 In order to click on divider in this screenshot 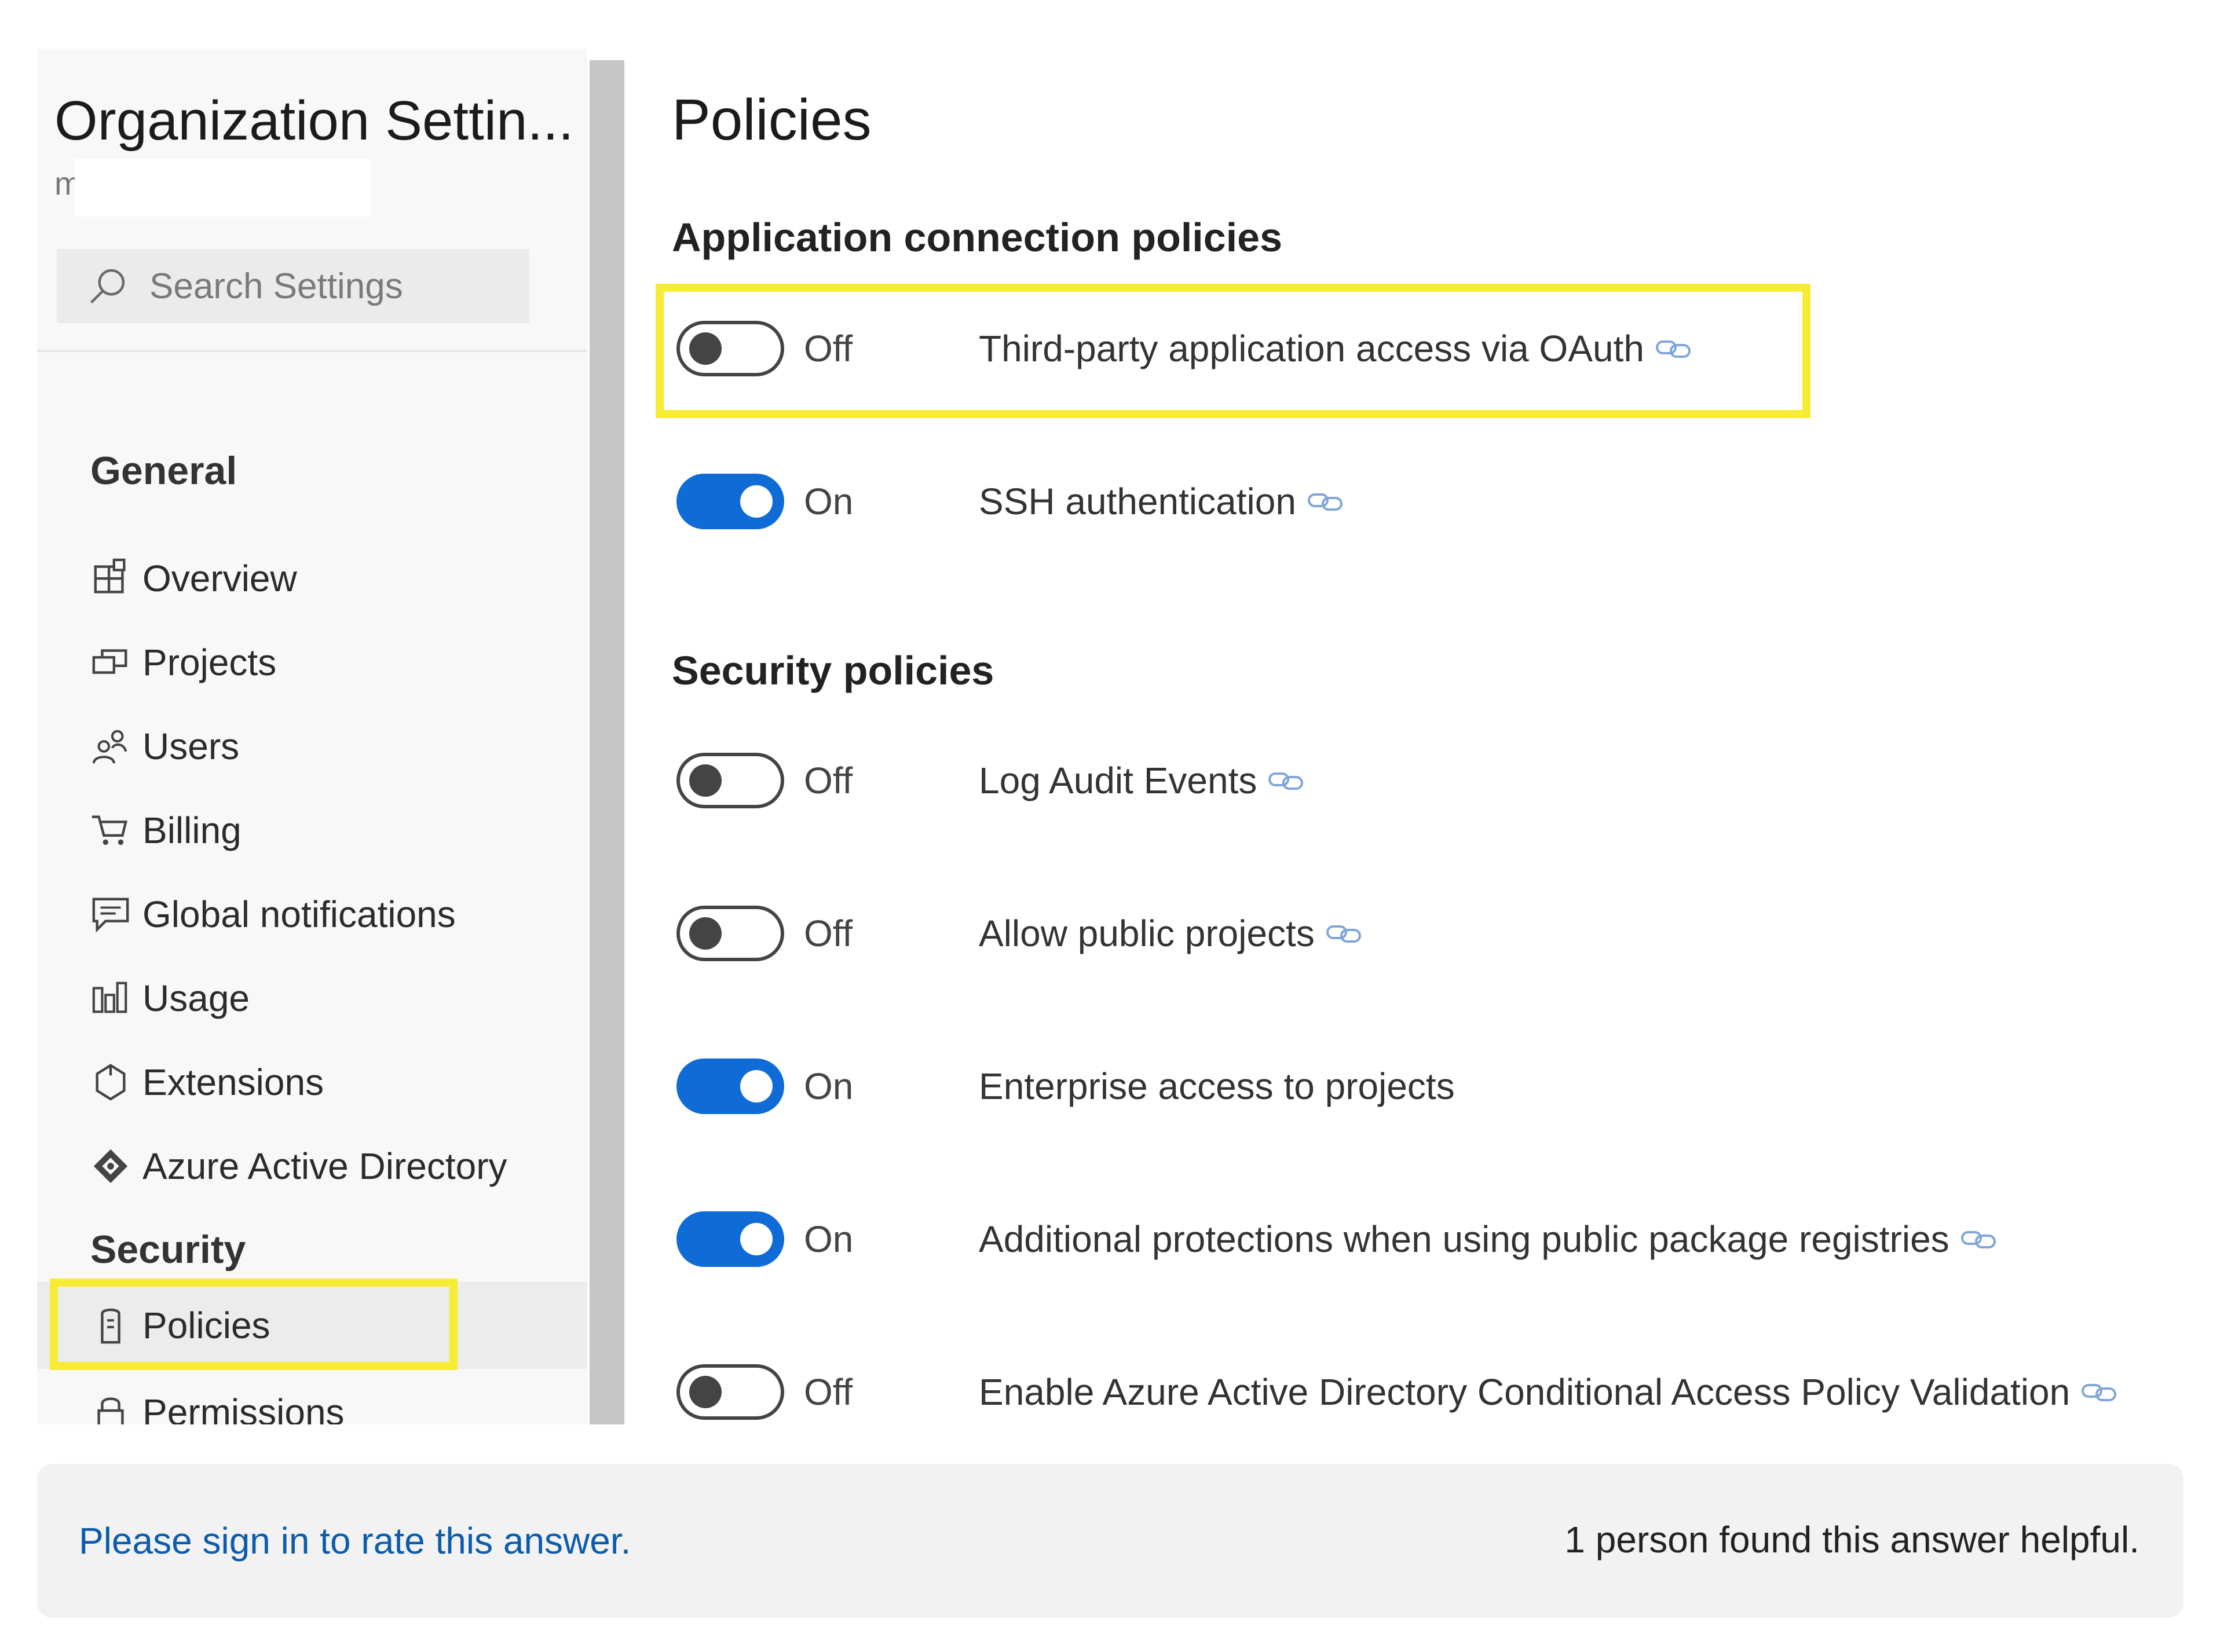, I will do `click(312, 351)`.